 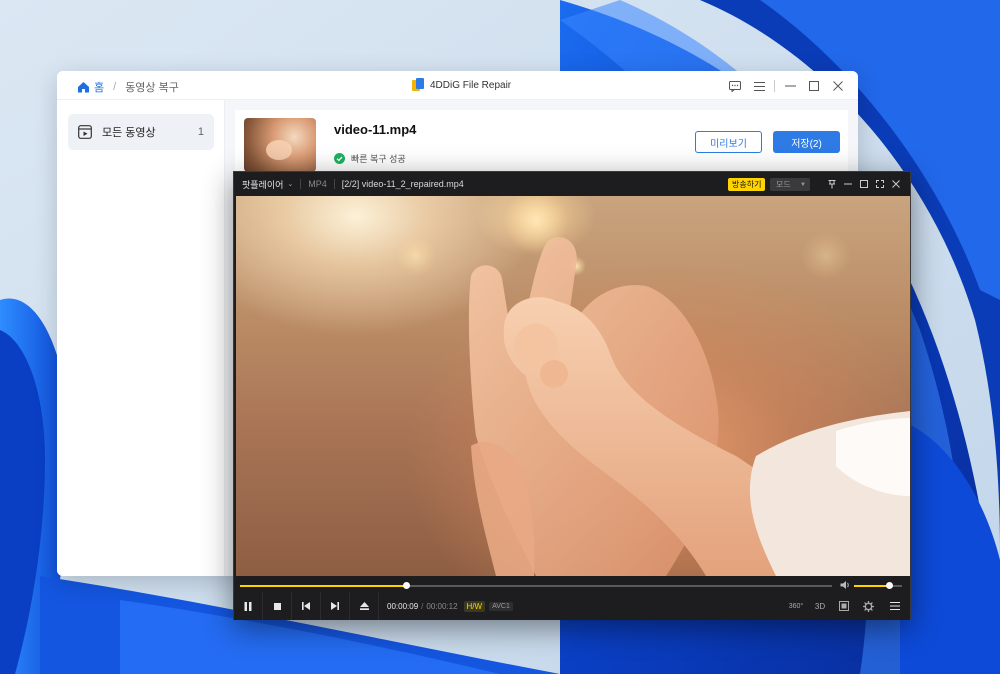 What do you see at coordinates (803, 184) in the screenshot?
I see `caret-down-icon: ▼` at bounding box center [803, 184].